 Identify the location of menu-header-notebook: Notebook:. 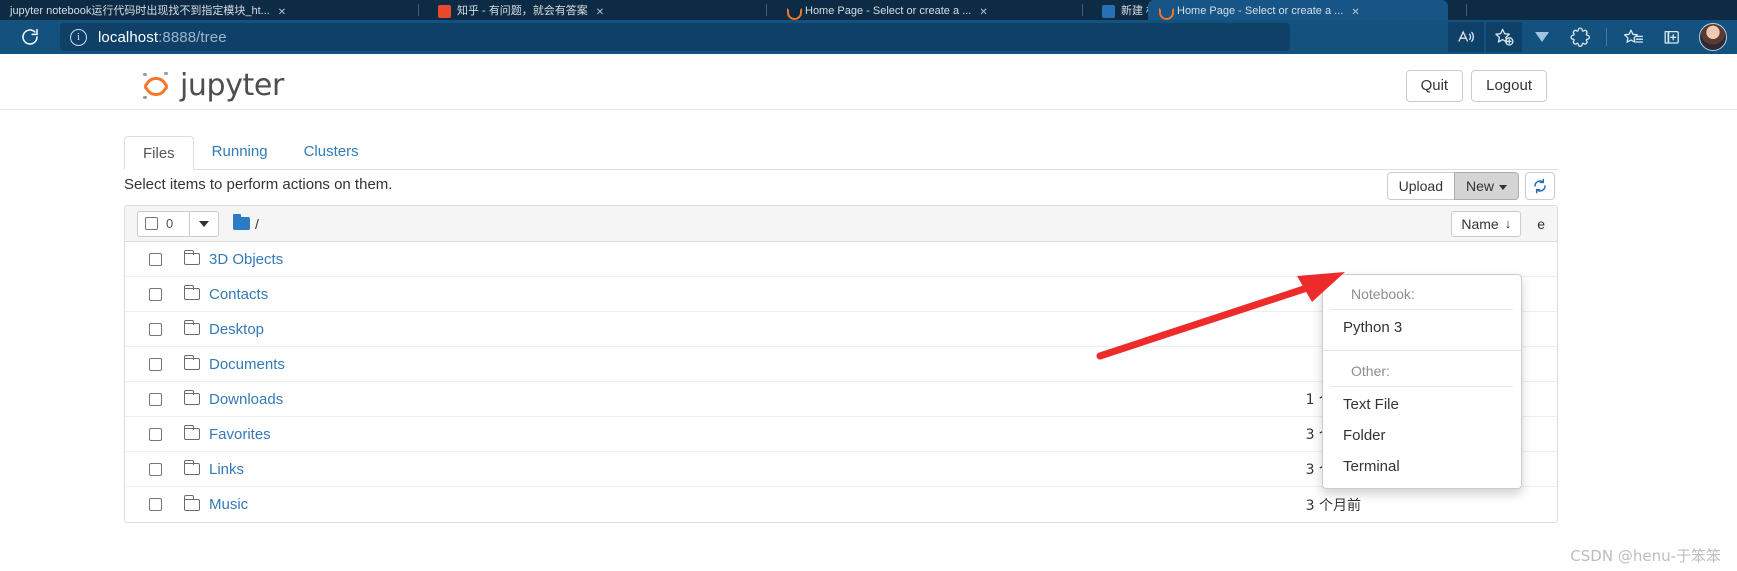
(1422, 295).